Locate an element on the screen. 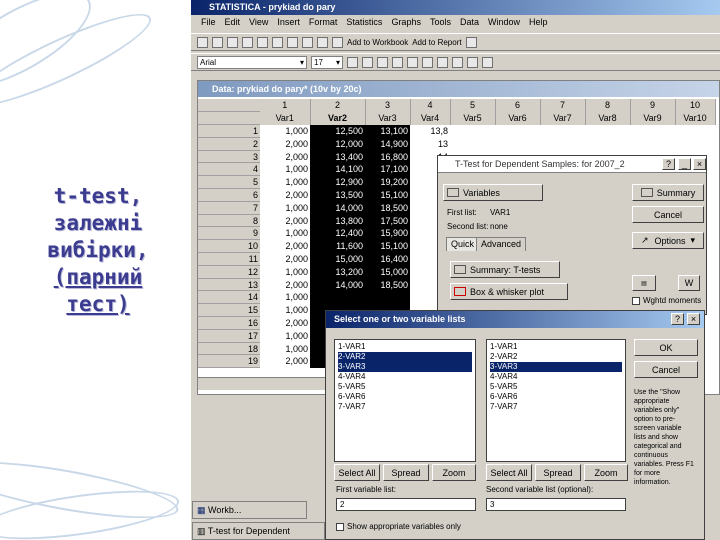  row-number: 6 is located at coordinates (229, 195).